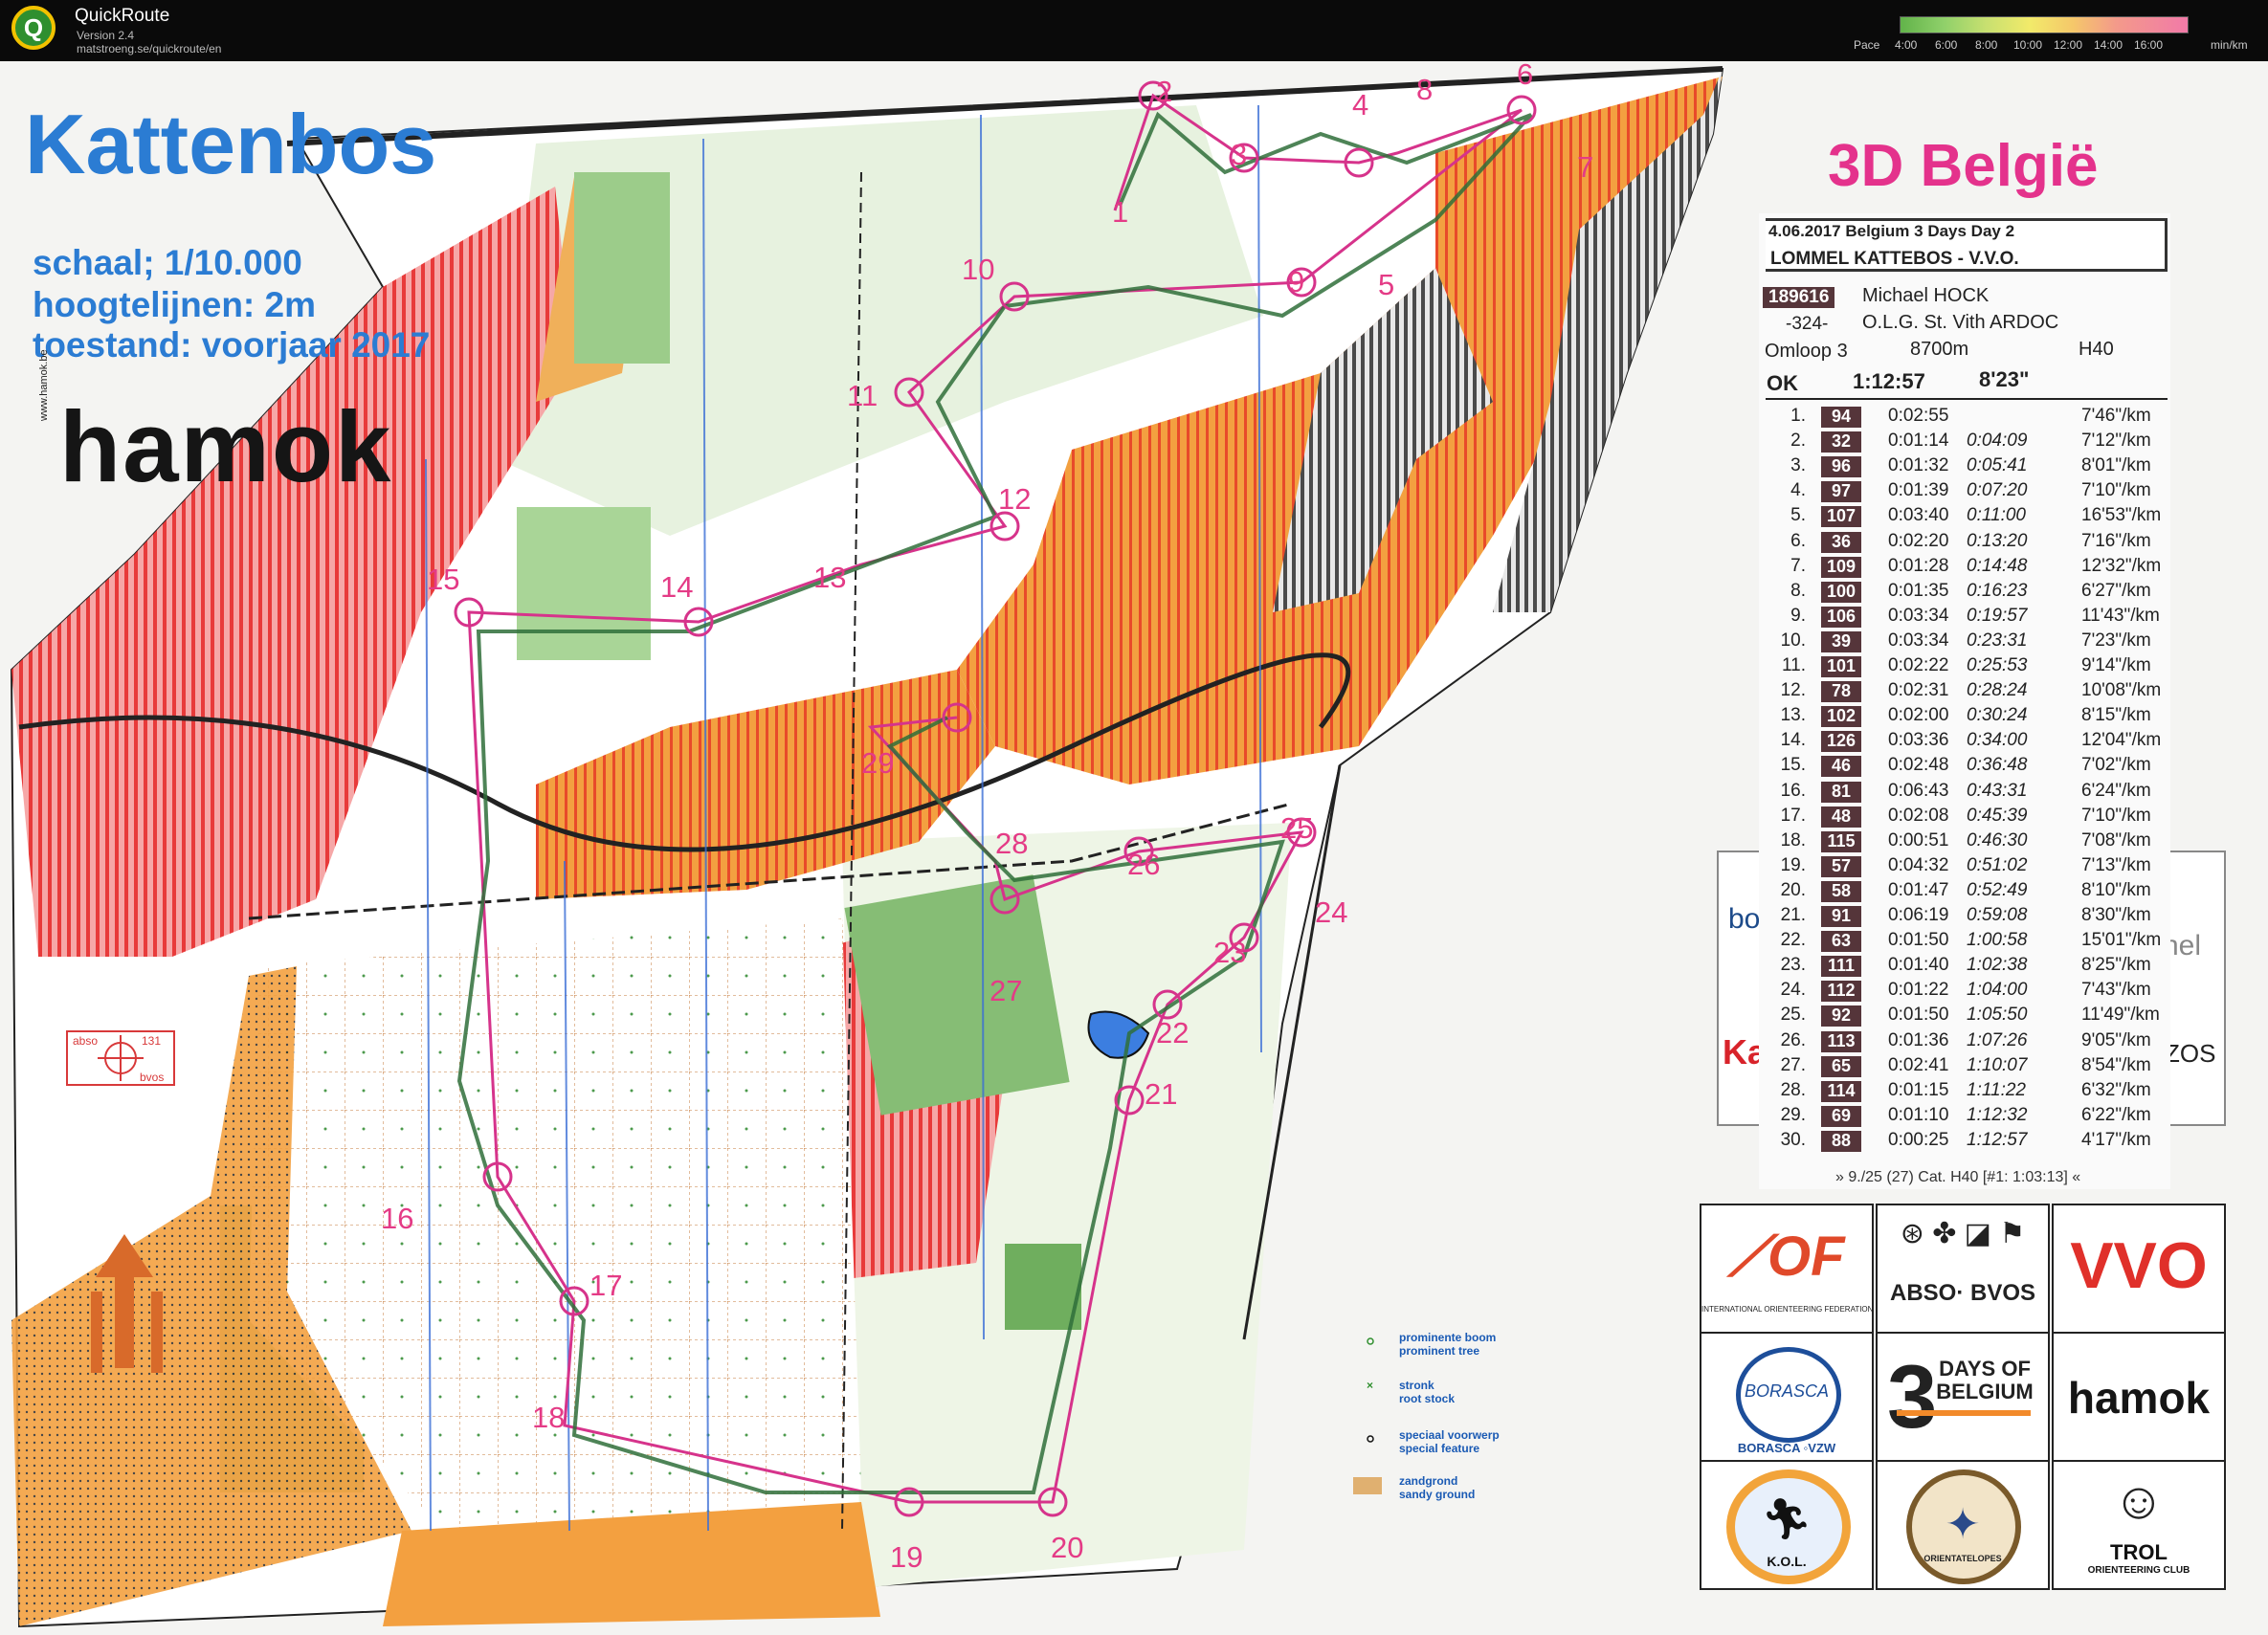 This screenshot has width=2268, height=1635. Describe the element at coordinates (1014, 499) in the screenshot. I see `svg-text: 12` at that location.